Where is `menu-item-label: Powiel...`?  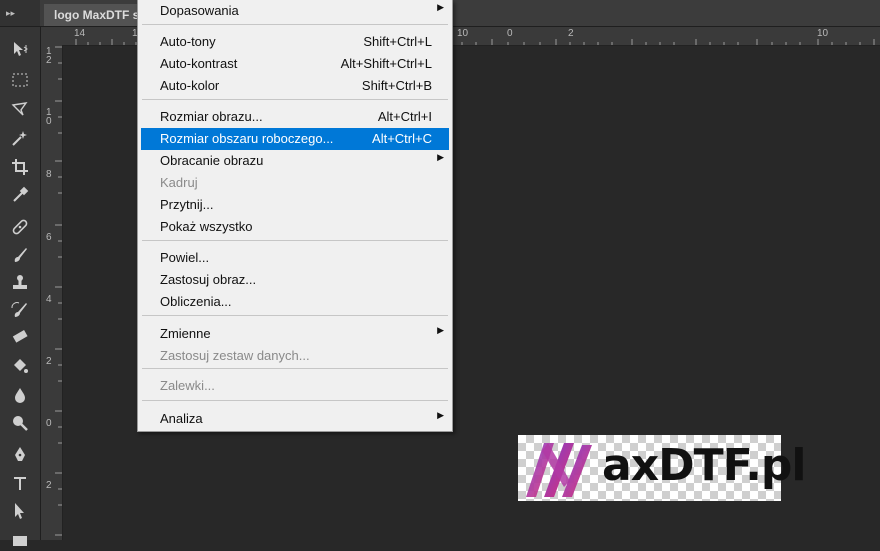 menu-item-label: Powiel... is located at coordinates (185, 257).